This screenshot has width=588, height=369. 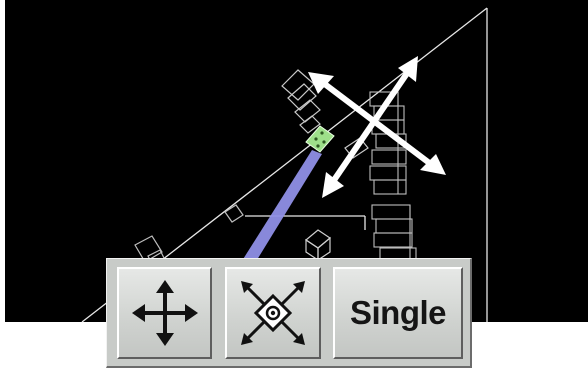 I want to click on floor-object-wireframe, so click(x=318, y=245).